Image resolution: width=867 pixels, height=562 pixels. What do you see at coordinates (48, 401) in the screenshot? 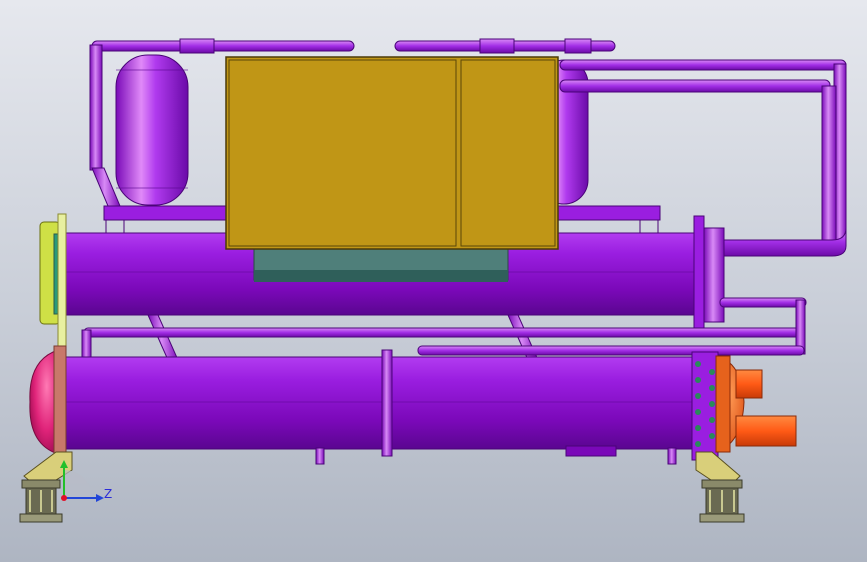
I see `evaporator-left-head` at bounding box center [48, 401].